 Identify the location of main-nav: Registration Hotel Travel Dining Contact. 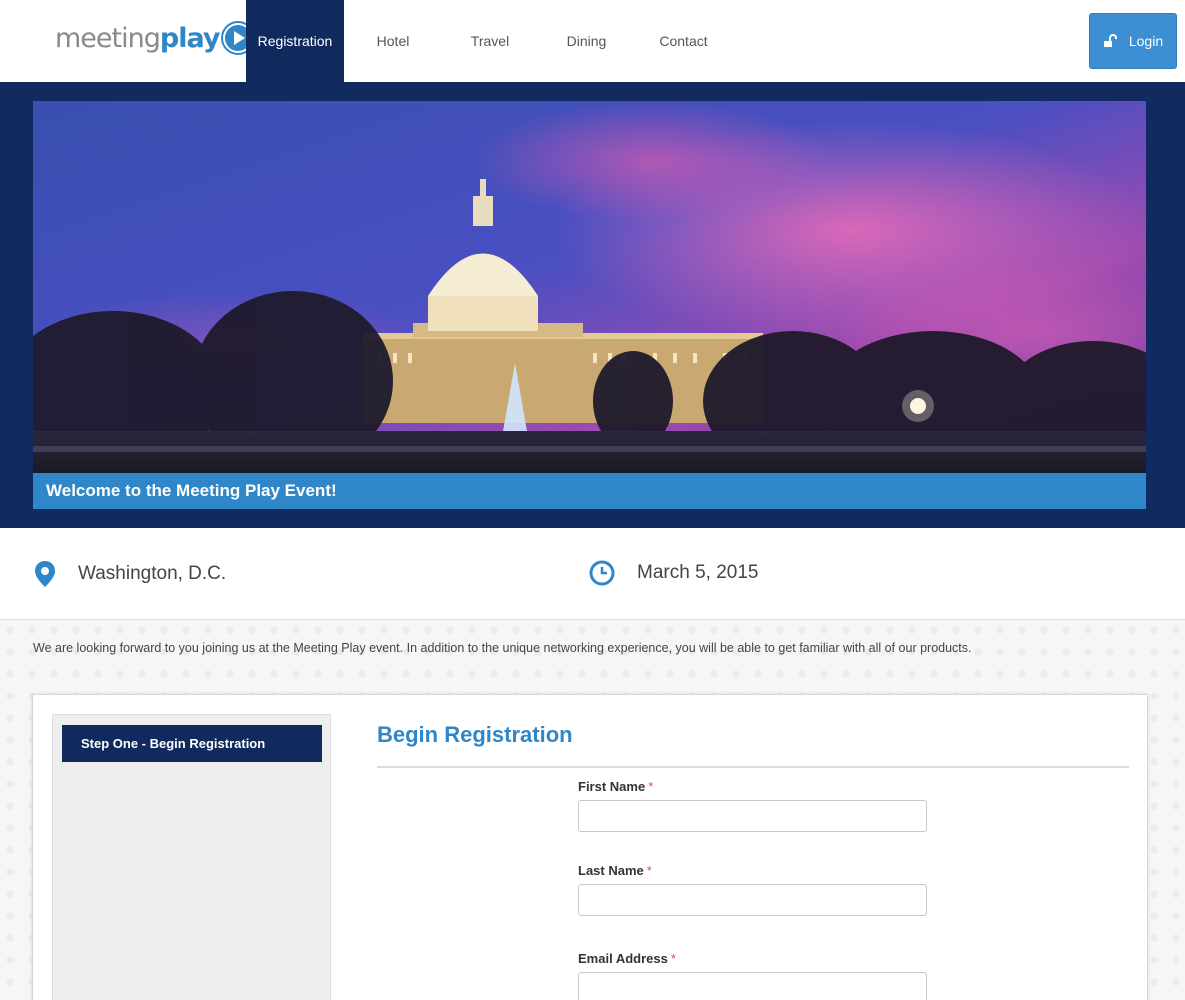
(489, 41).